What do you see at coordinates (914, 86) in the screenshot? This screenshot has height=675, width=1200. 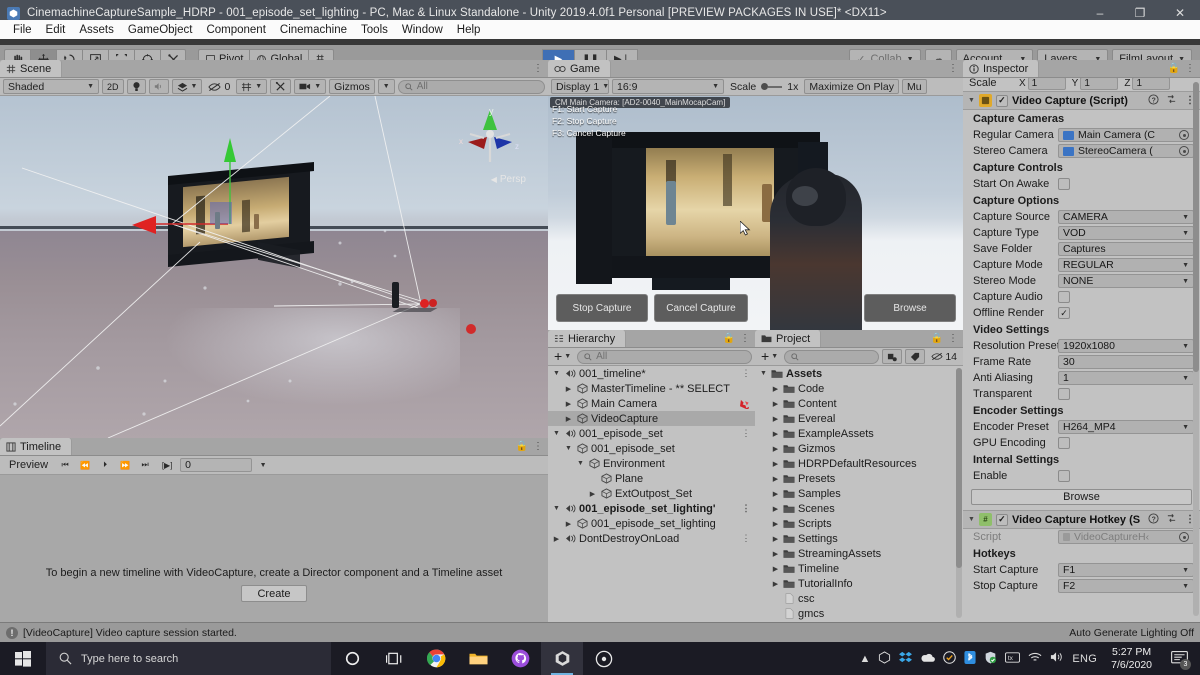 I see `mute-audio-toggle: Mu` at bounding box center [914, 86].